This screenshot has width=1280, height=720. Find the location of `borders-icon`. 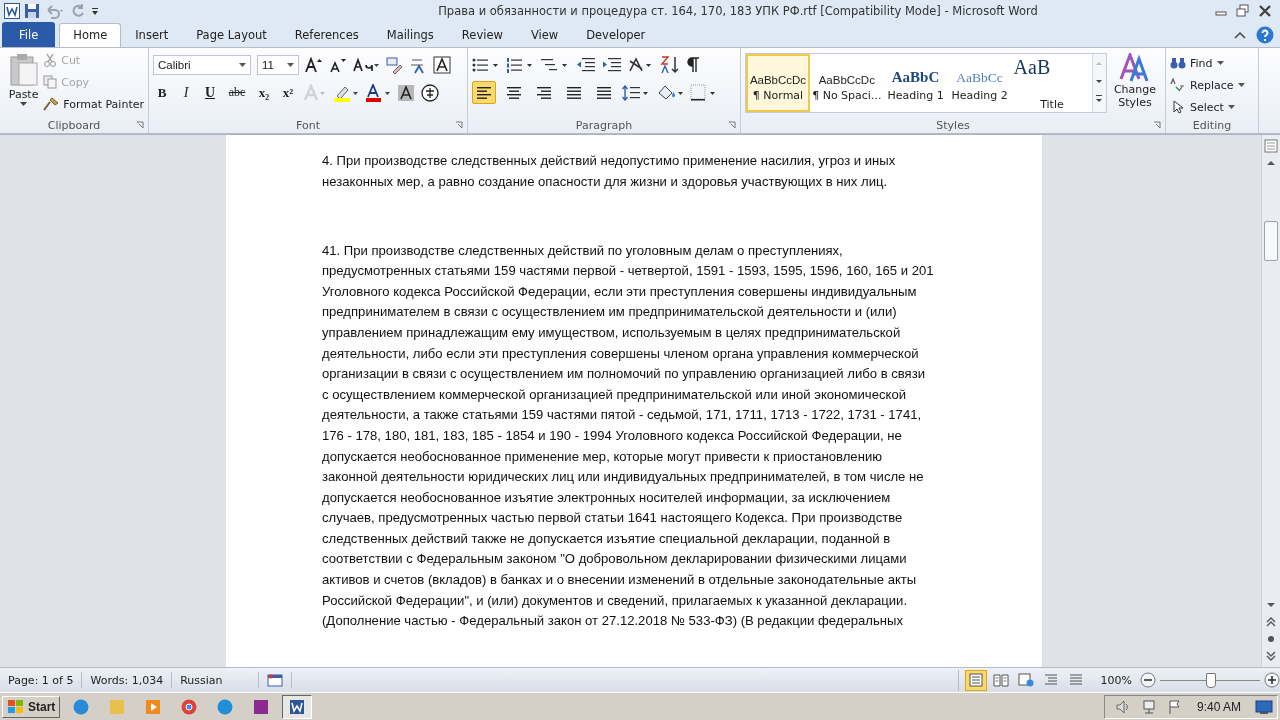

borders-icon is located at coordinates (704, 92).